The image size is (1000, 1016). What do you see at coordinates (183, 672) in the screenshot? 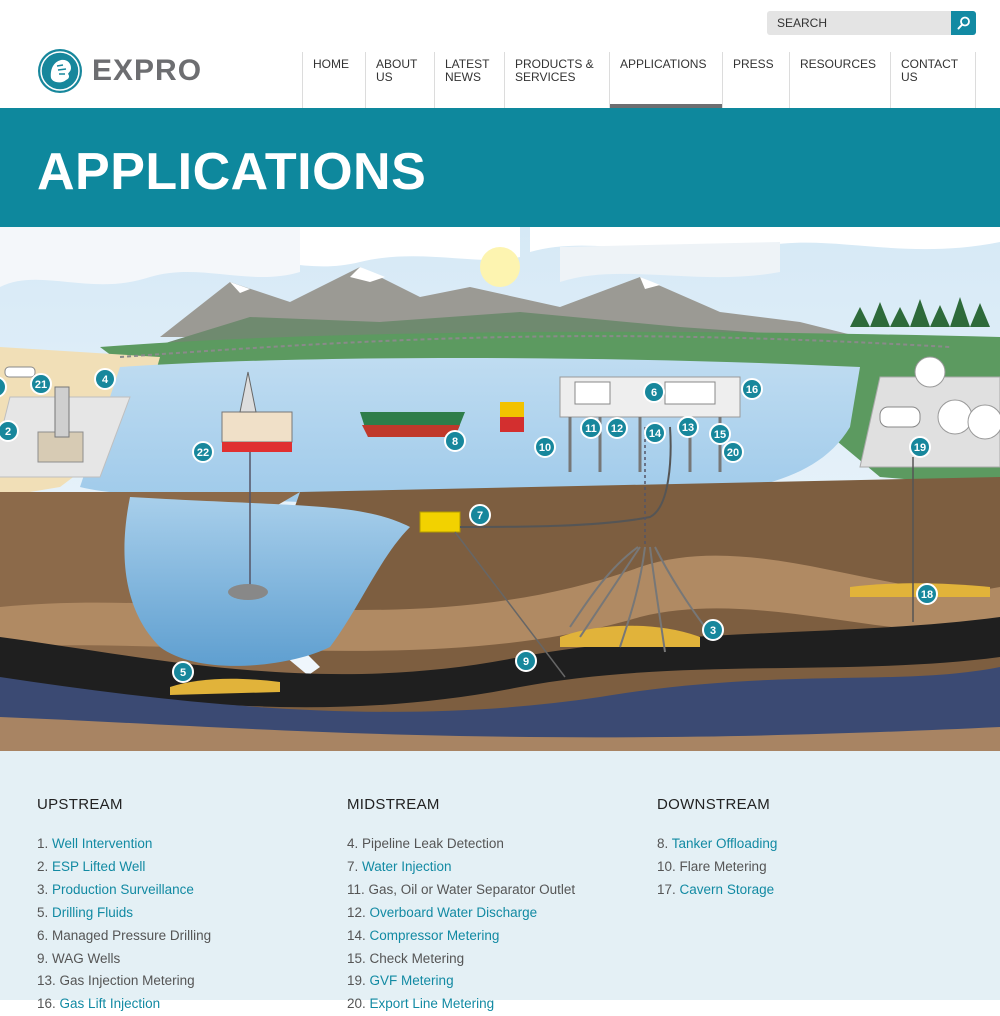
I see `marker-5: 5` at bounding box center [183, 672].